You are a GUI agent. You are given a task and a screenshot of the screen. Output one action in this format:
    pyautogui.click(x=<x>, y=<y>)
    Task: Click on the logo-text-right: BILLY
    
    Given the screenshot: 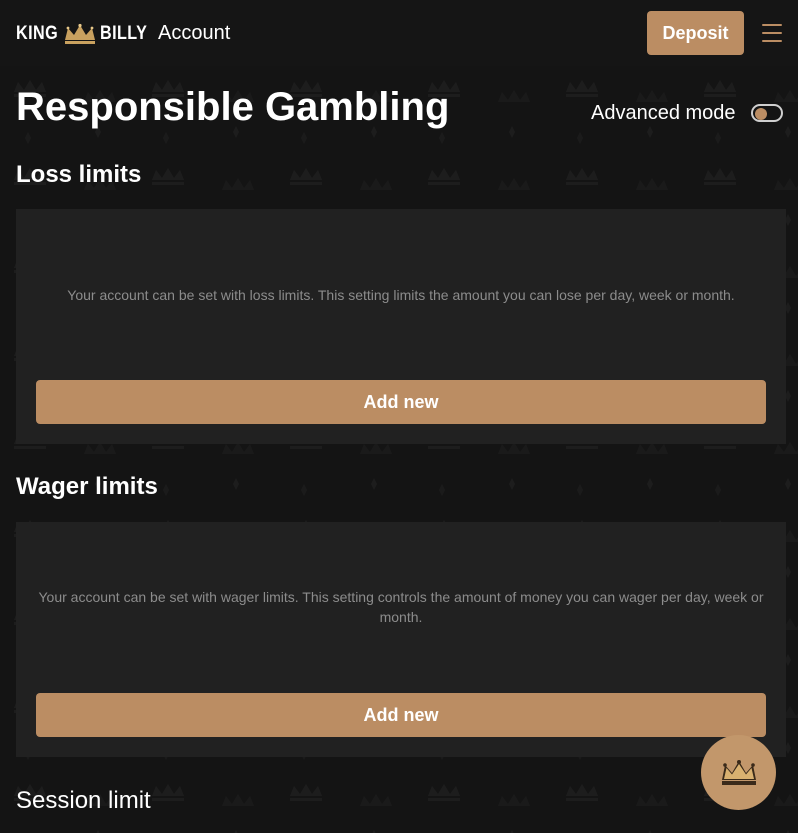 What is the action you would take?
    pyautogui.click(x=123, y=33)
    